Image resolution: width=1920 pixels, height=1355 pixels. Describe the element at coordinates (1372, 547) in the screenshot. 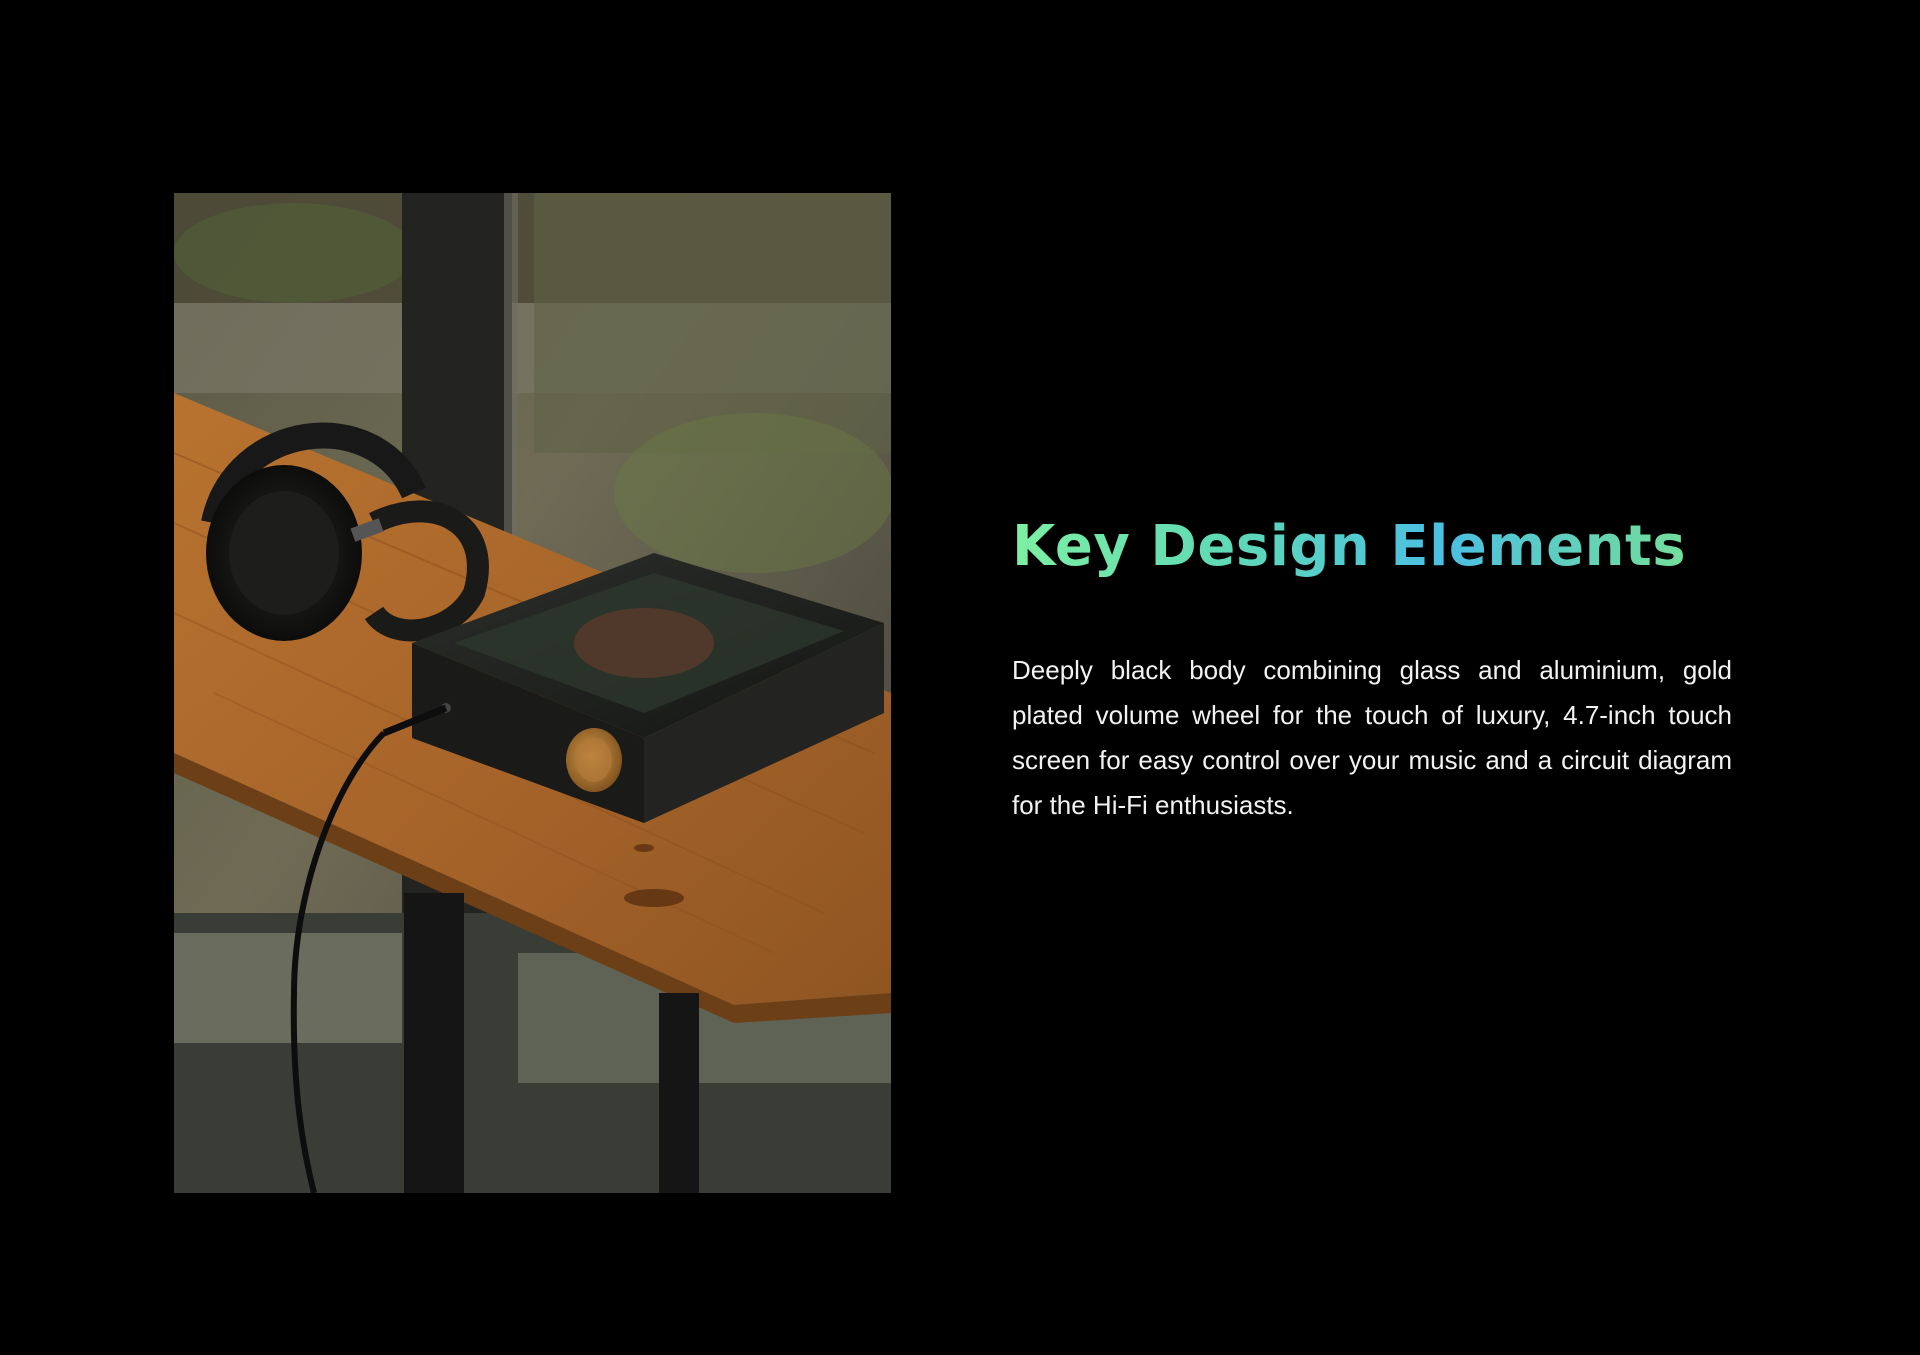

I see `section-title: Key Design Elements` at that location.